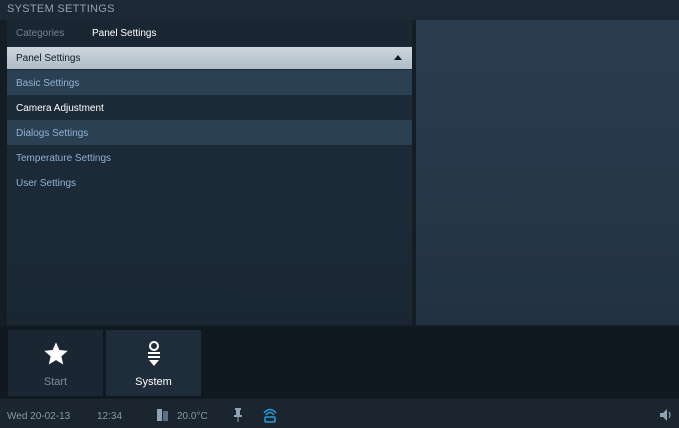 The width and height of the screenshot is (679, 428). I want to click on list-item-label: Dialogs Settings, so click(52, 133).